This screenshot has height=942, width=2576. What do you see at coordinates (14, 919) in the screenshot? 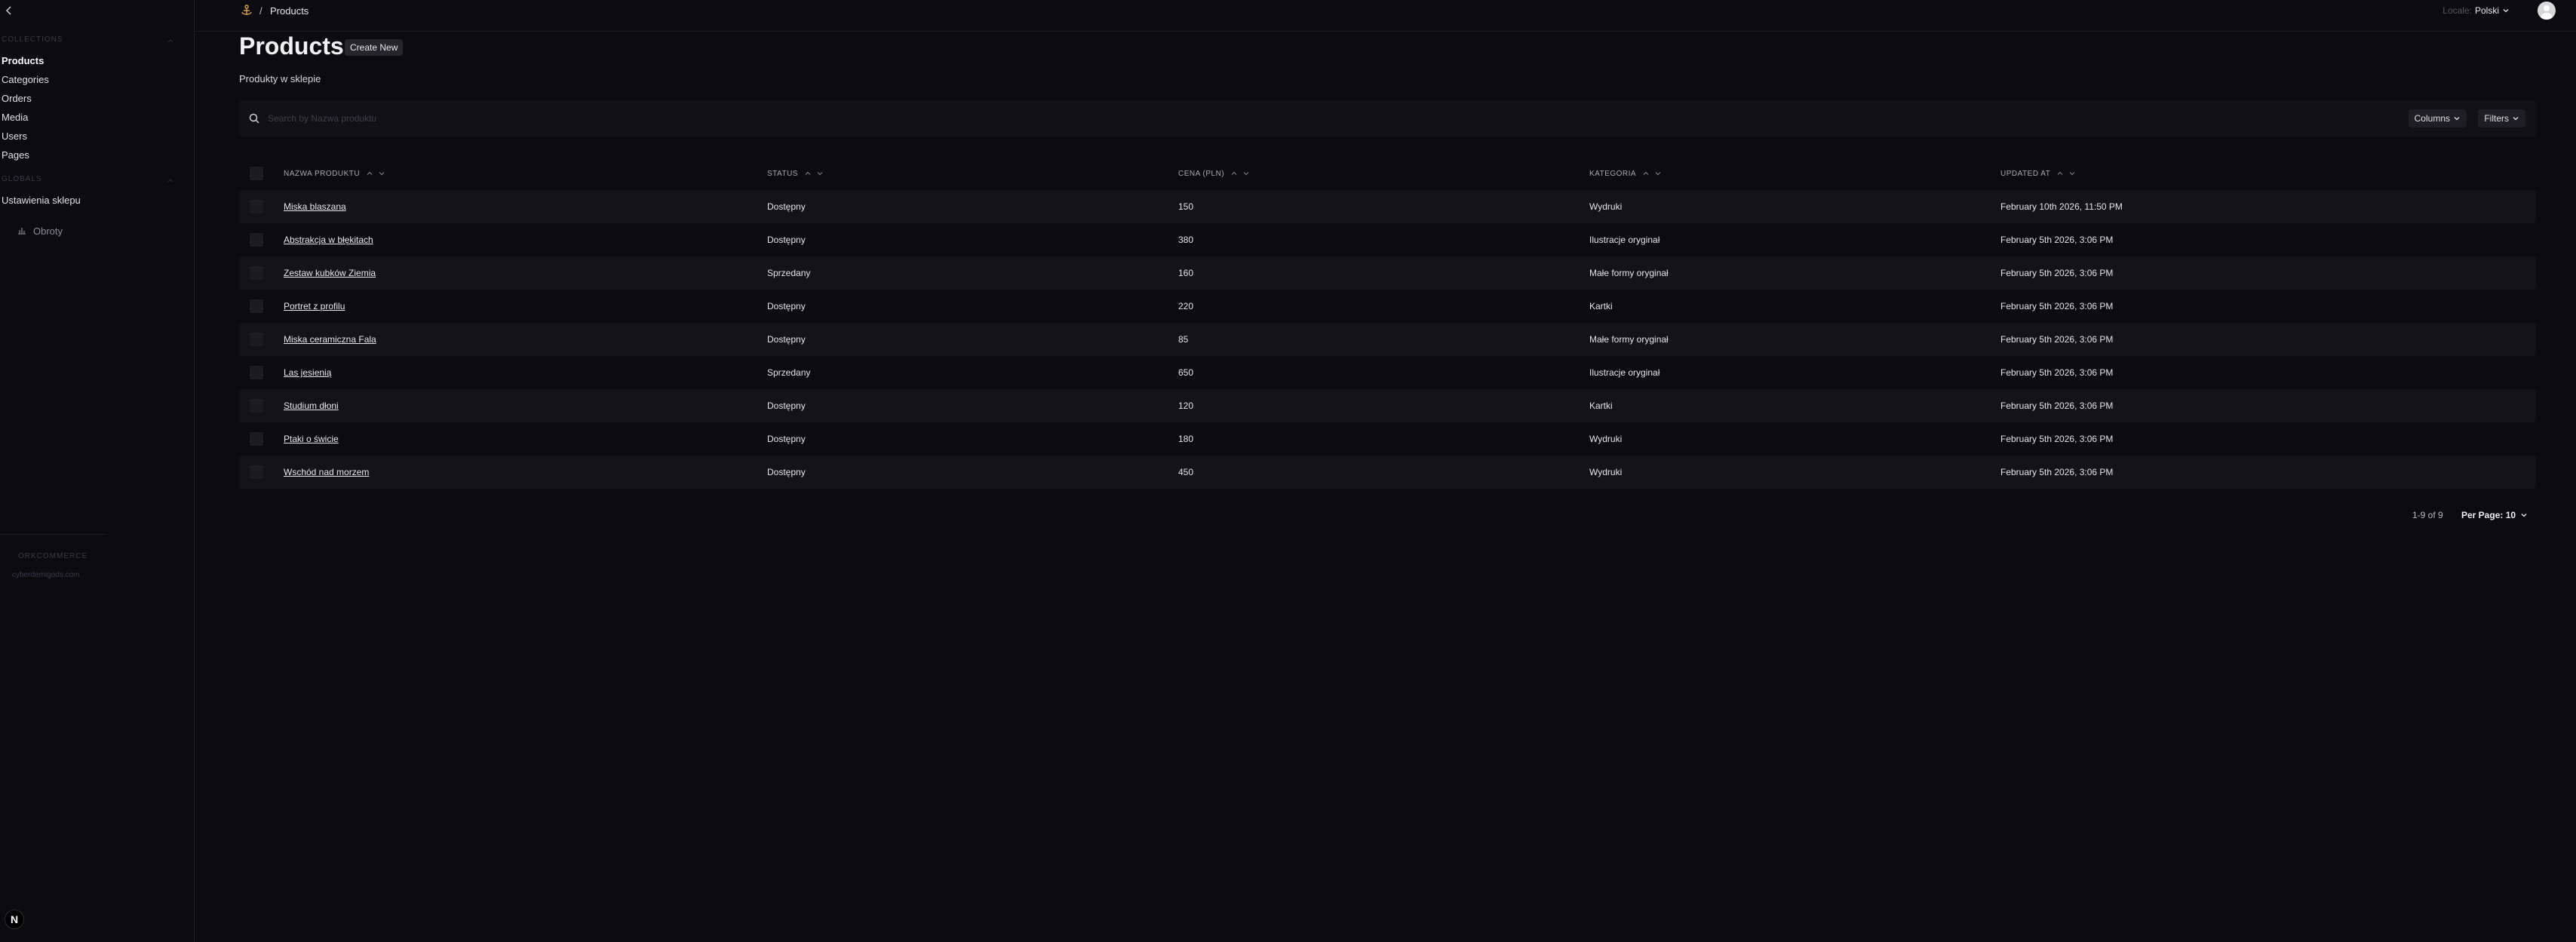
I see `app-logo-icon: N` at bounding box center [14, 919].